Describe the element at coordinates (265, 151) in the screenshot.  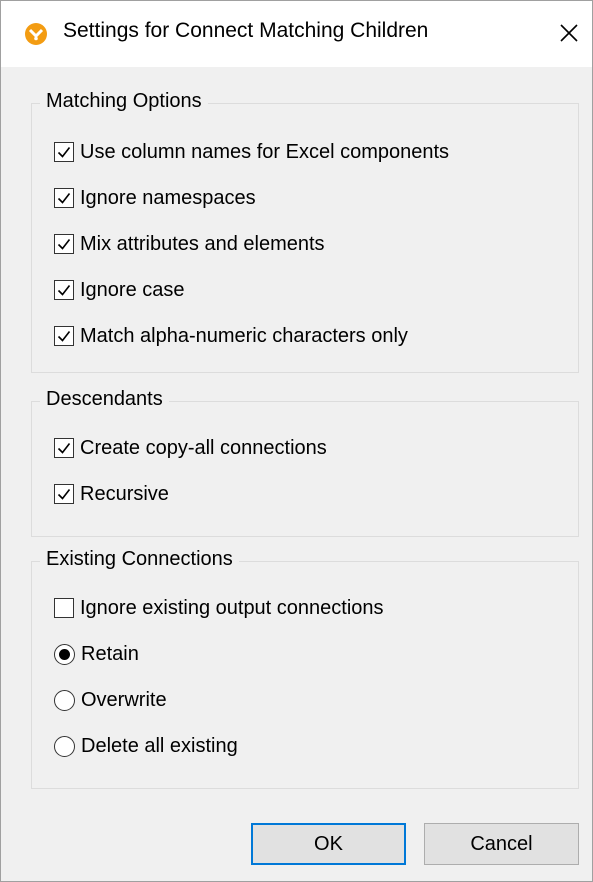
I see `use-column-names-label: Use column names for Excel components` at that location.